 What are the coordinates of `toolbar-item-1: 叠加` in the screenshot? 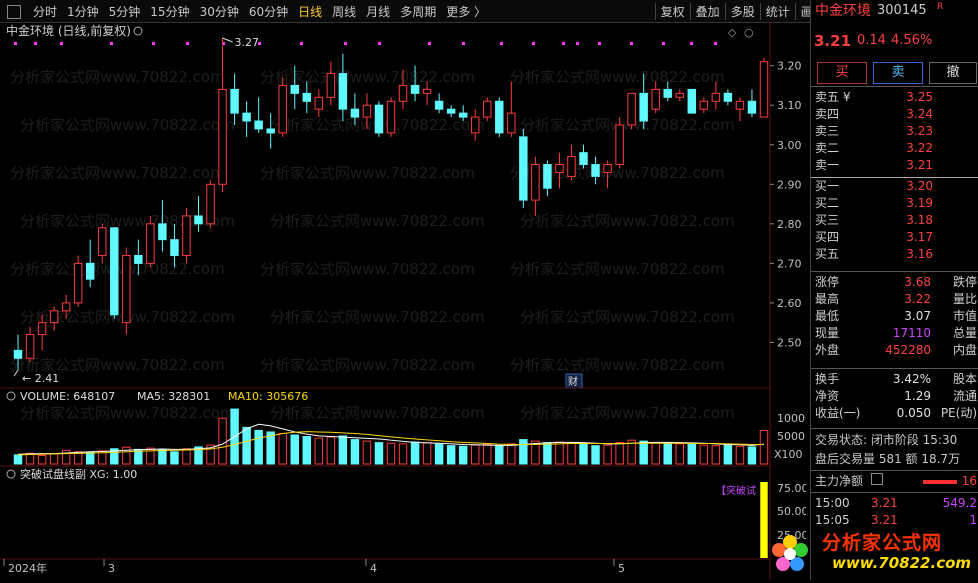 It's located at (707, 11).